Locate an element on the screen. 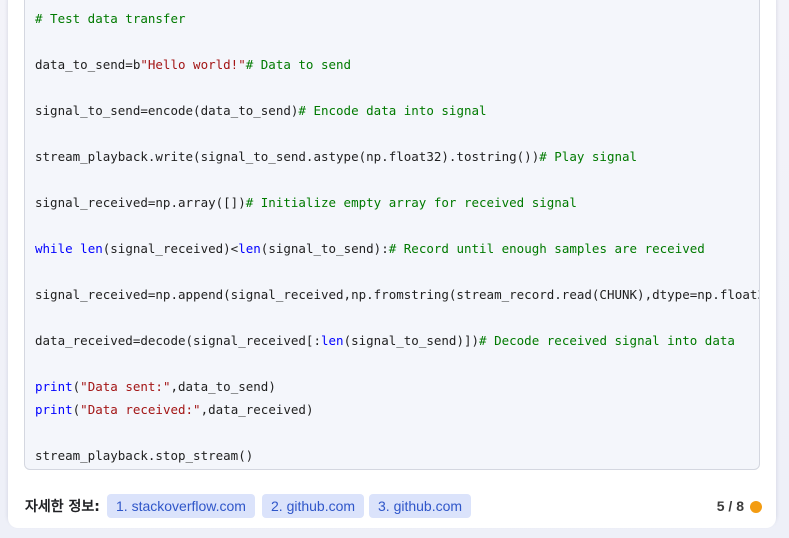 The height and width of the screenshot is (538, 789). source-link-github-1: 2. github.com is located at coordinates (313, 506).